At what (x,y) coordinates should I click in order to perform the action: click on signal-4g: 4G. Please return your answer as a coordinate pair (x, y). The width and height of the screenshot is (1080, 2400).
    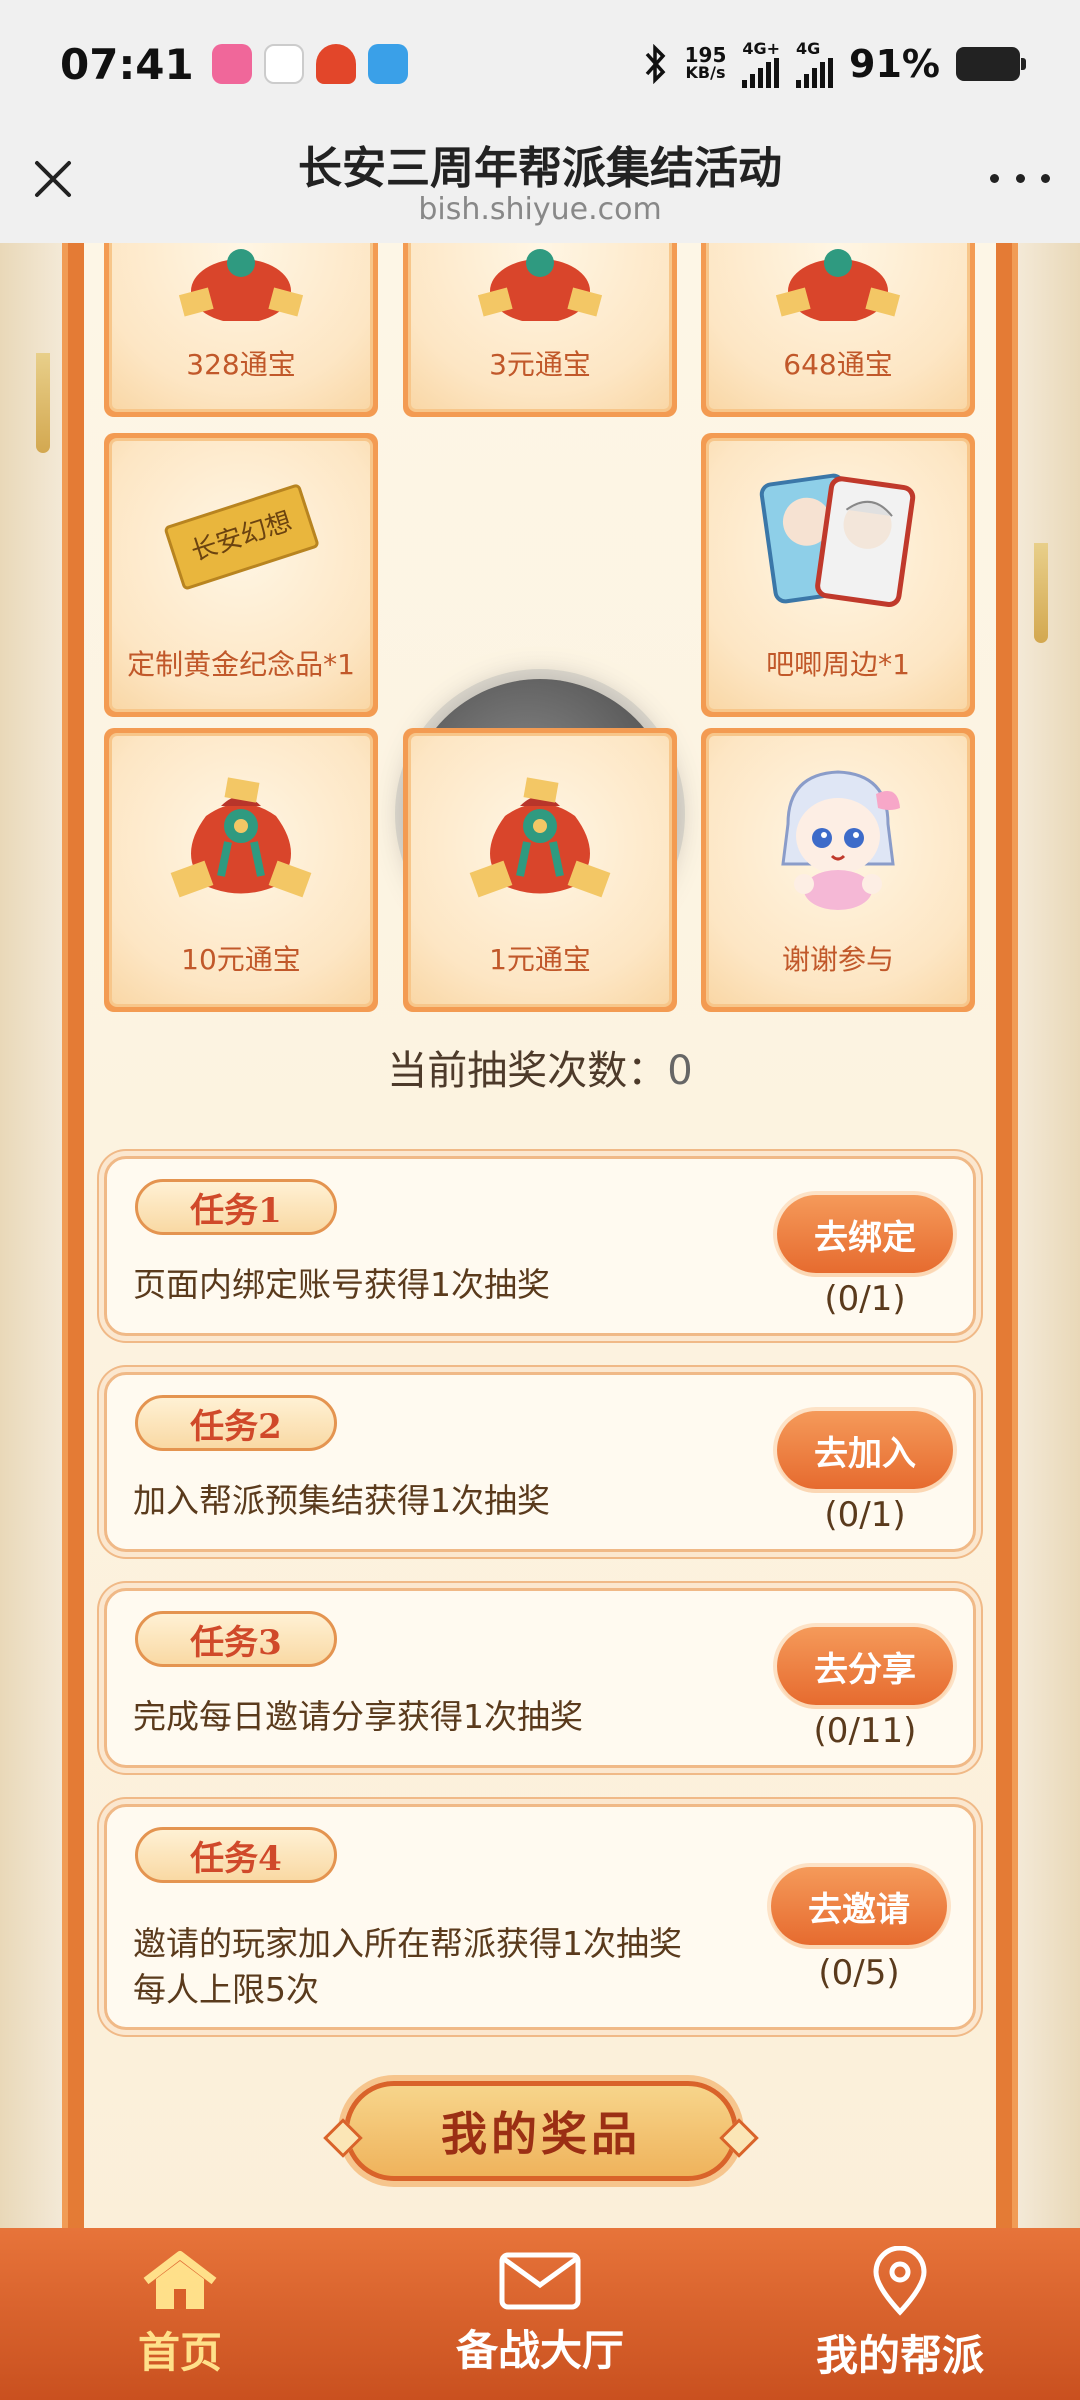
    Looking at the image, I should click on (815, 63).